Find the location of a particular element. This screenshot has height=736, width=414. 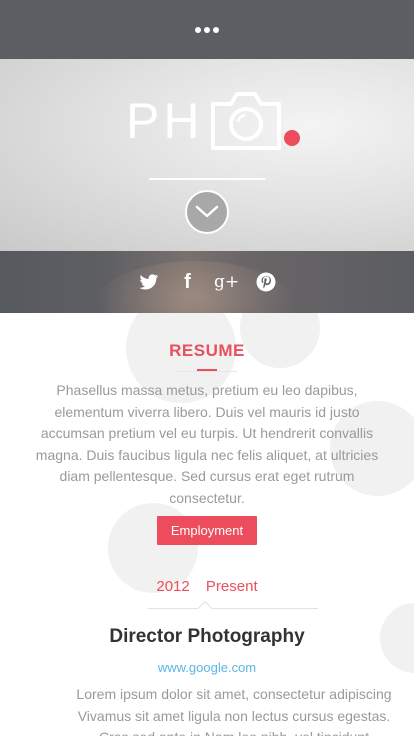

scroll-down-button is located at coordinates (207, 212).